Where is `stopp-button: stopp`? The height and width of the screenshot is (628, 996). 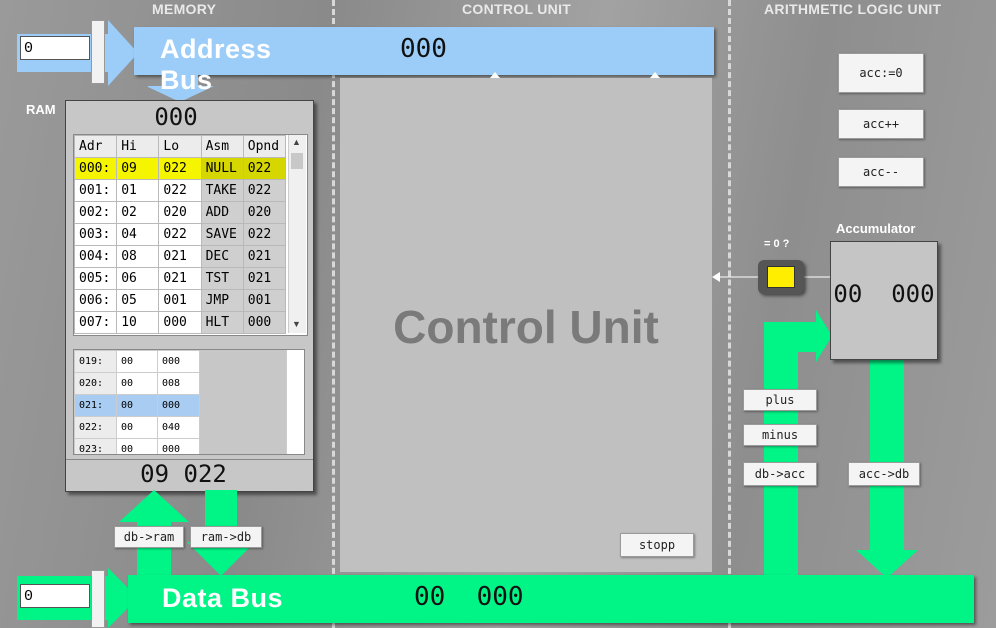 stopp-button: stopp is located at coordinates (657, 545).